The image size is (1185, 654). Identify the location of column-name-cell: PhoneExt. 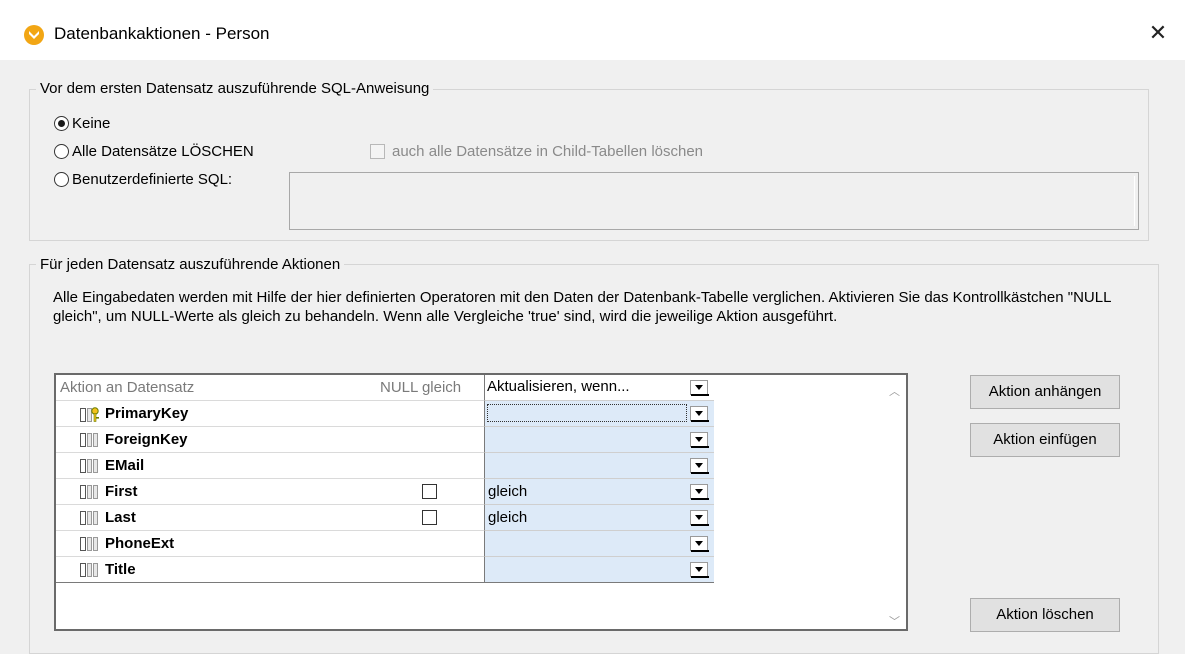
(270, 543).